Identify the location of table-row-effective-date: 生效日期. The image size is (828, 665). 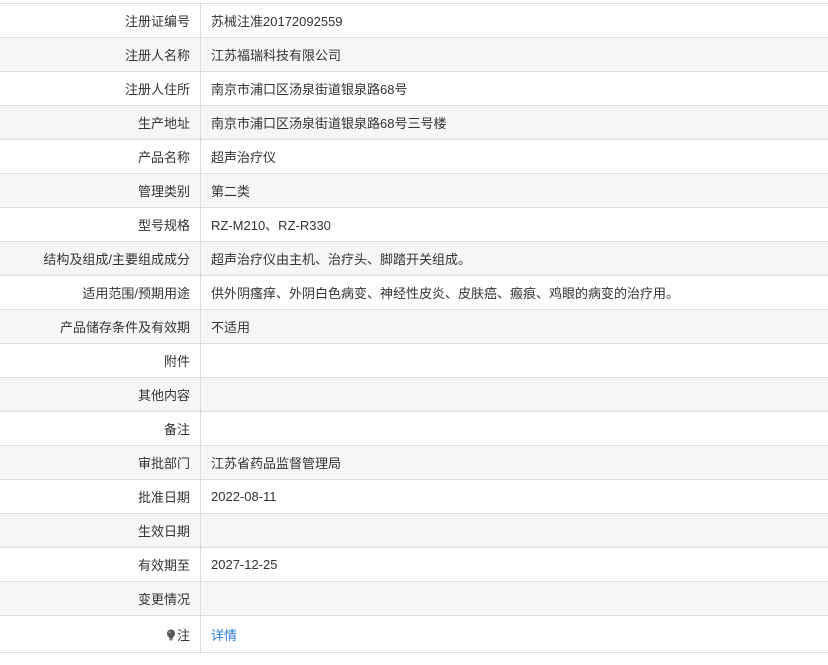
(414, 530).